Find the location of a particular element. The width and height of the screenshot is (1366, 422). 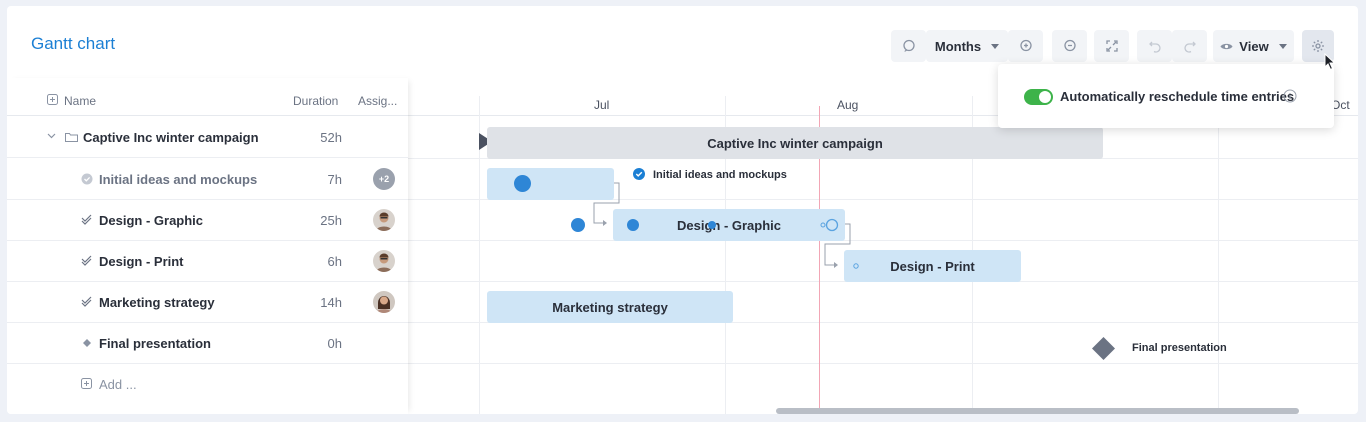

table-row: Final presentation 0h is located at coordinates (207, 343).